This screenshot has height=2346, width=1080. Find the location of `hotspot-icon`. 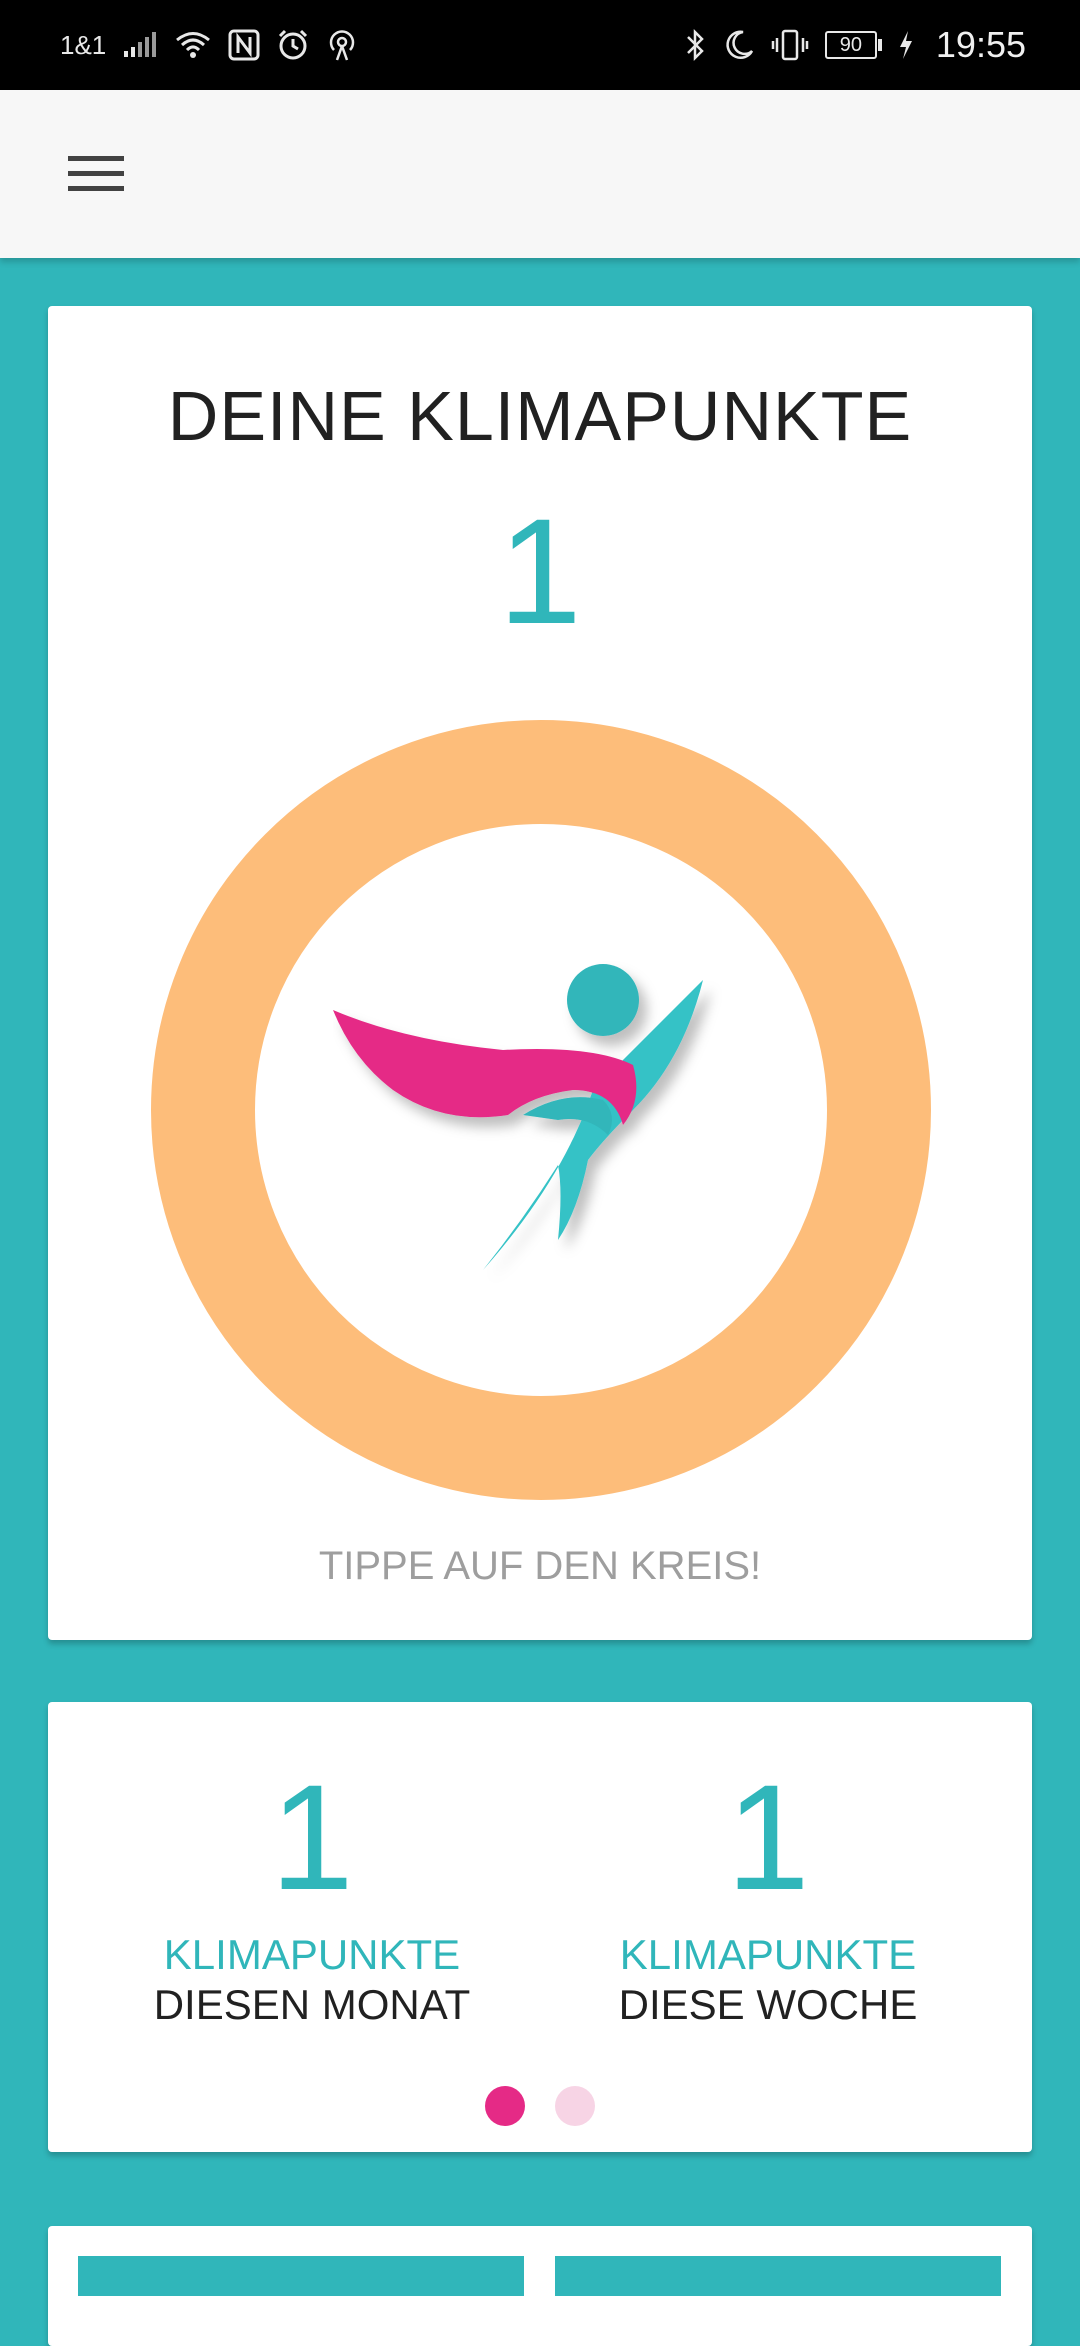

hotspot-icon is located at coordinates (342, 45).